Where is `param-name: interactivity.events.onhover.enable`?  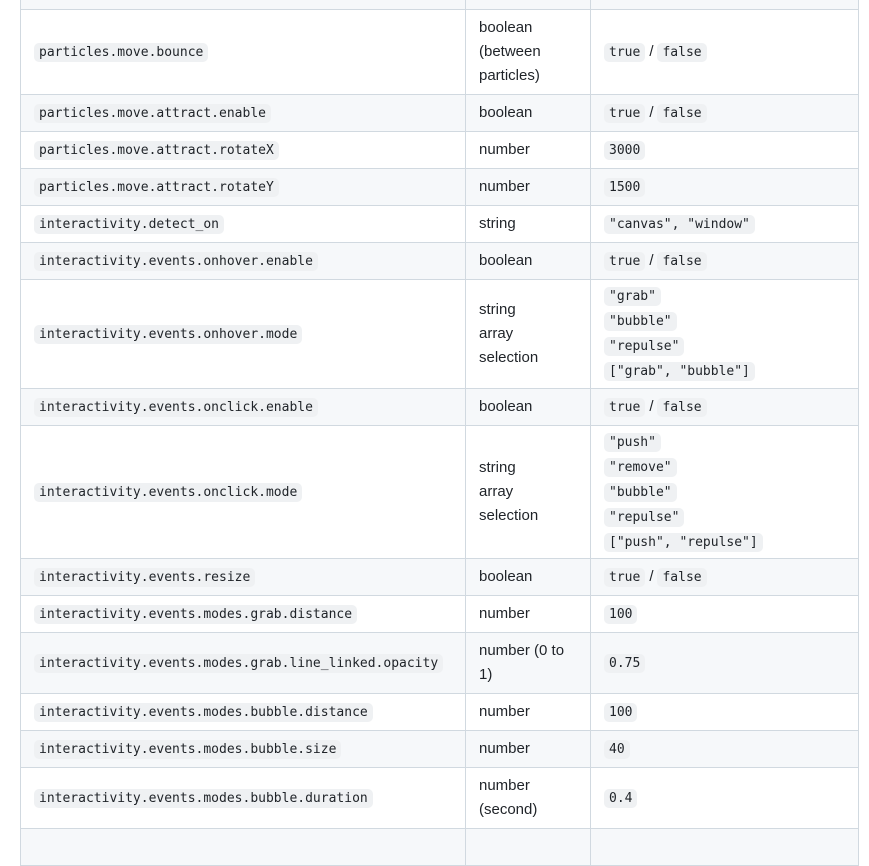
param-name: interactivity.events.onhover.enable is located at coordinates (176, 261).